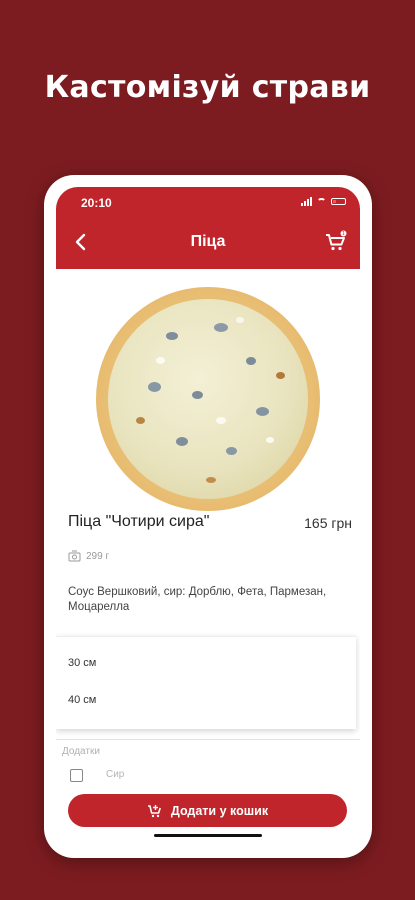  What do you see at coordinates (338, 201) in the screenshot?
I see `battery-icon` at bounding box center [338, 201].